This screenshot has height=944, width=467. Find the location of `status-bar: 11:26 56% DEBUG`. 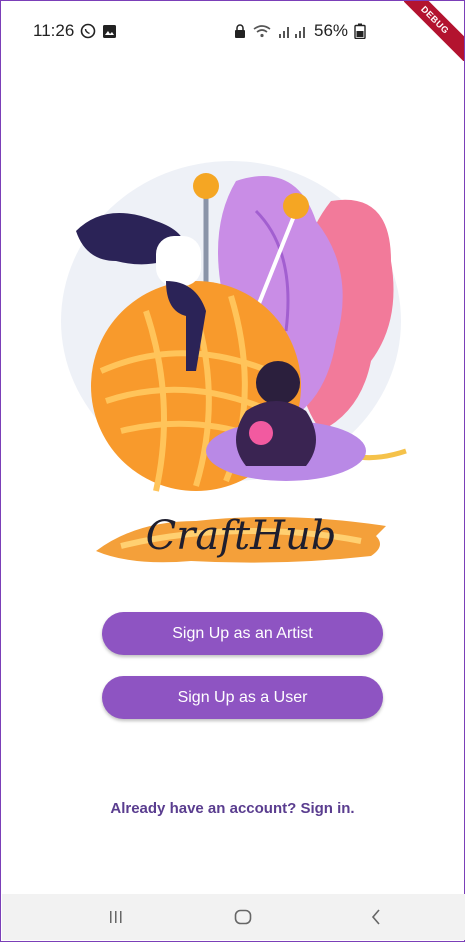

status-bar: 11:26 56% DEBUG is located at coordinates (232, 31).